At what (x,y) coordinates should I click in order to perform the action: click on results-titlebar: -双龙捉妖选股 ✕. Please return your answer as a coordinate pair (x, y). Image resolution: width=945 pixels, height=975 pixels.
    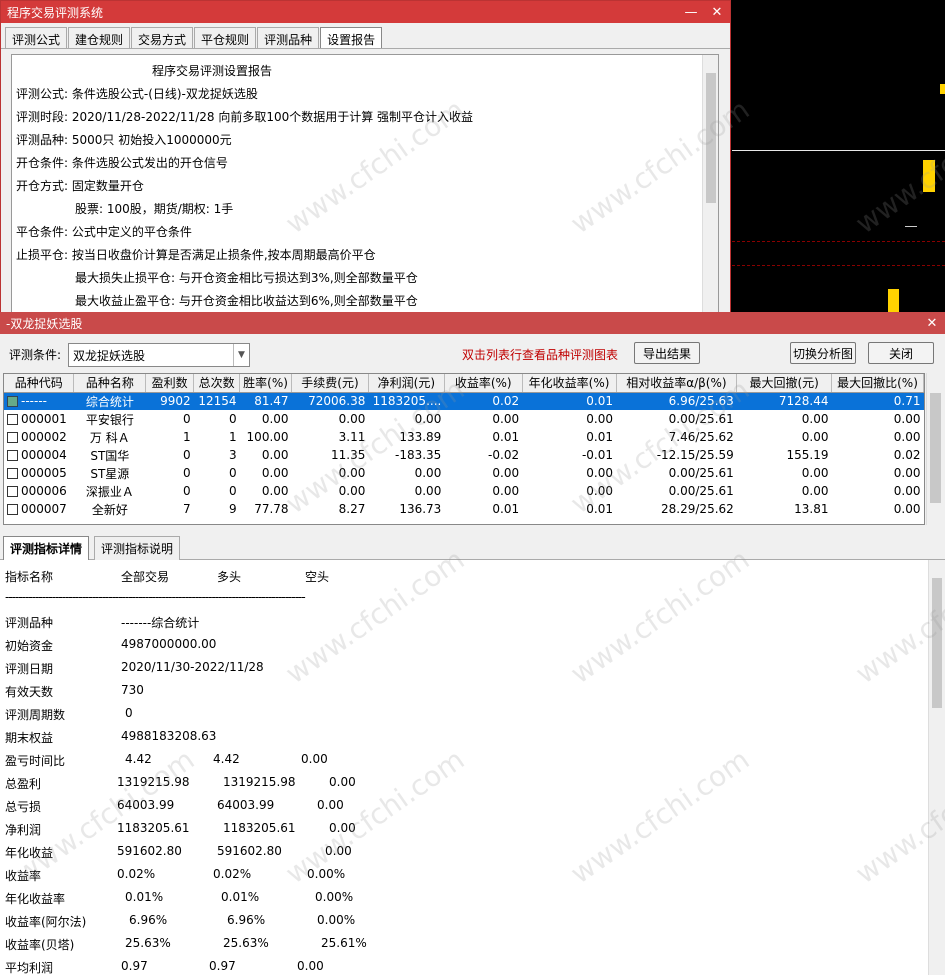
    Looking at the image, I should click on (472, 323).